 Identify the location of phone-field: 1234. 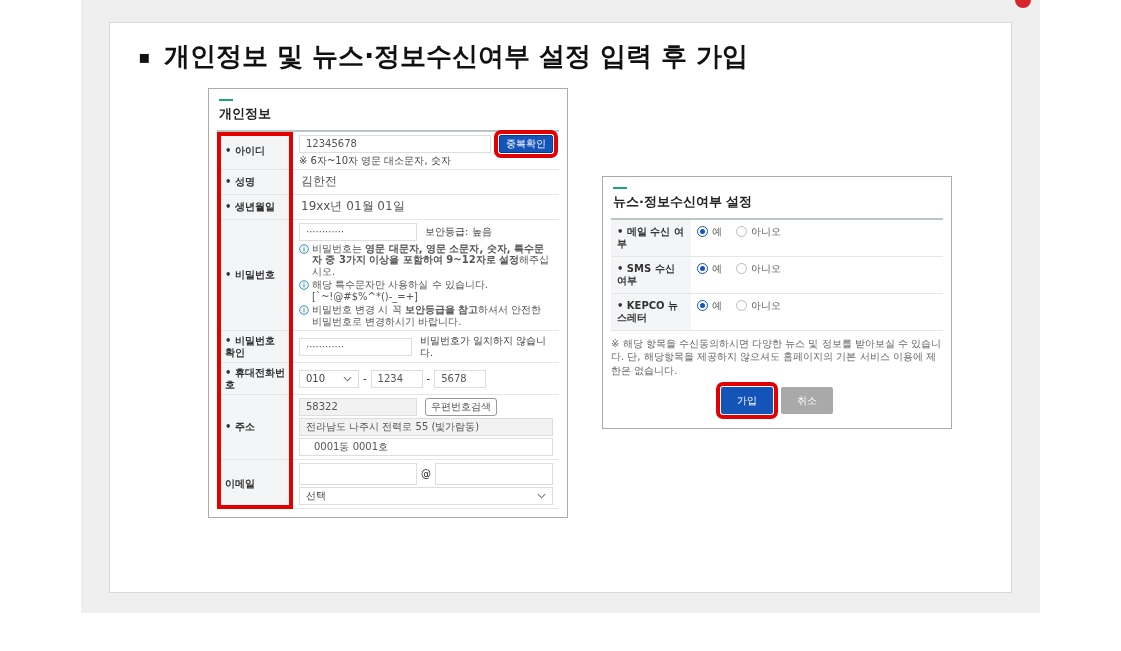
(396, 378).